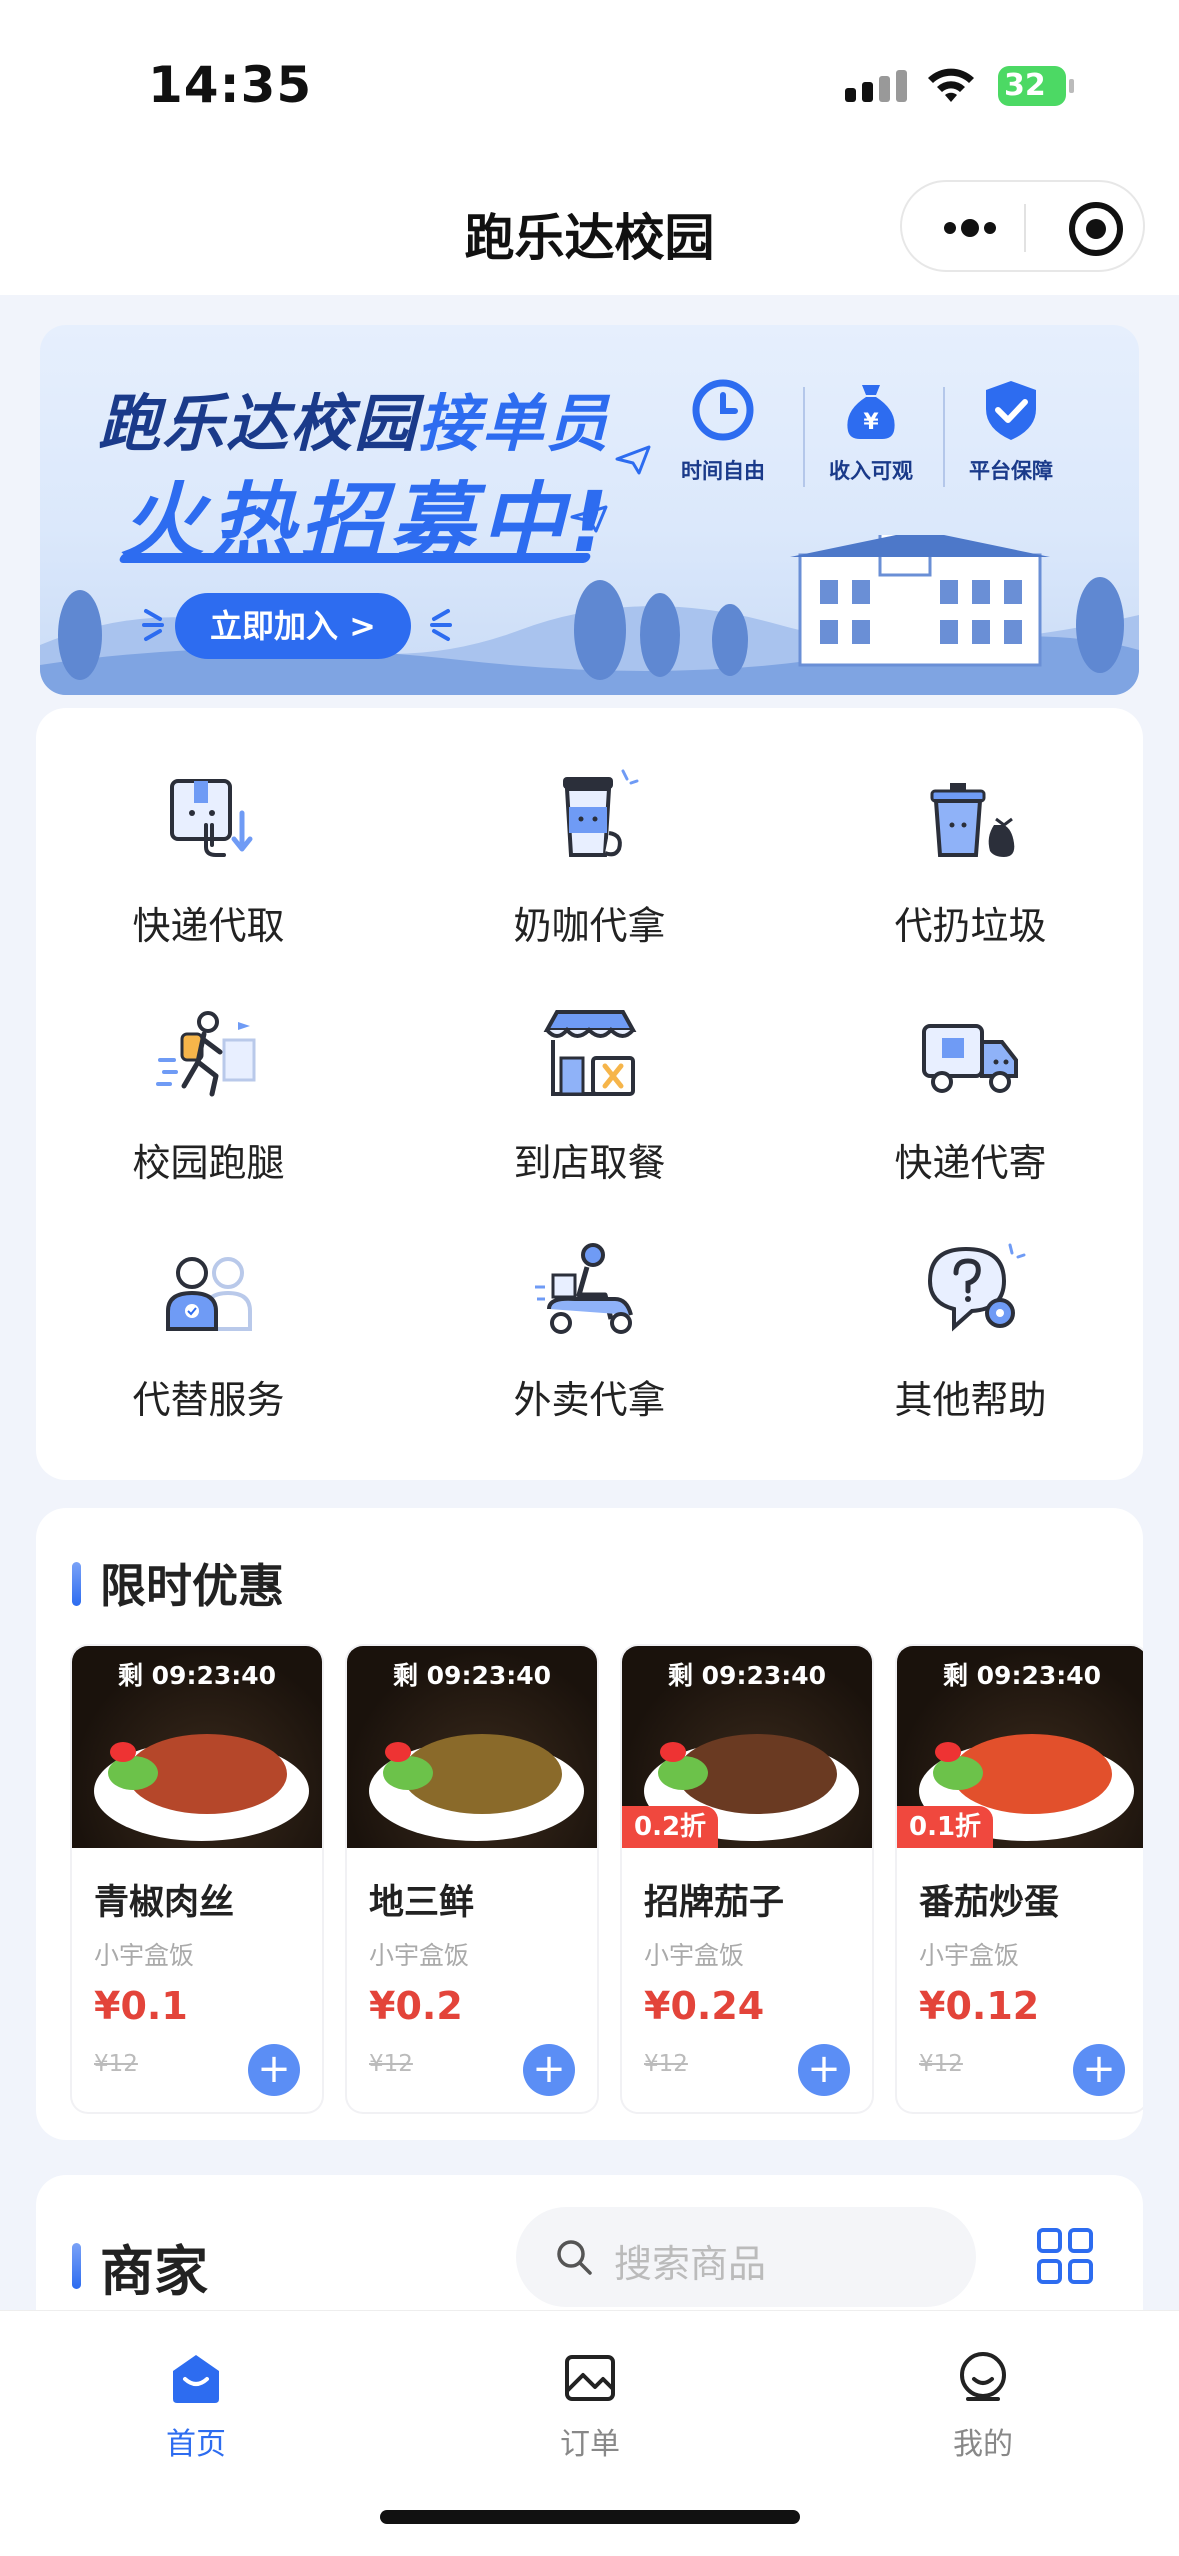 This screenshot has height=2556, width=1179. What do you see at coordinates (590, 2378) in the screenshot?
I see `orders-icon` at bounding box center [590, 2378].